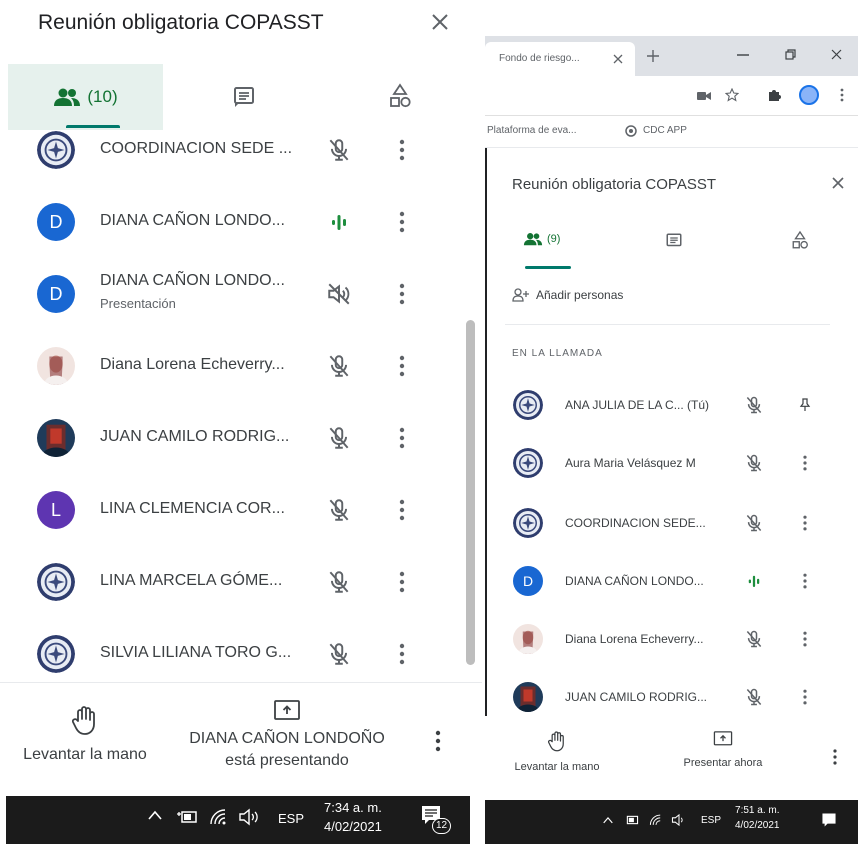  What do you see at coordinates (618, 59) in the screenshot?
I see `tab-close-icon` at bounding box center [618, 59].